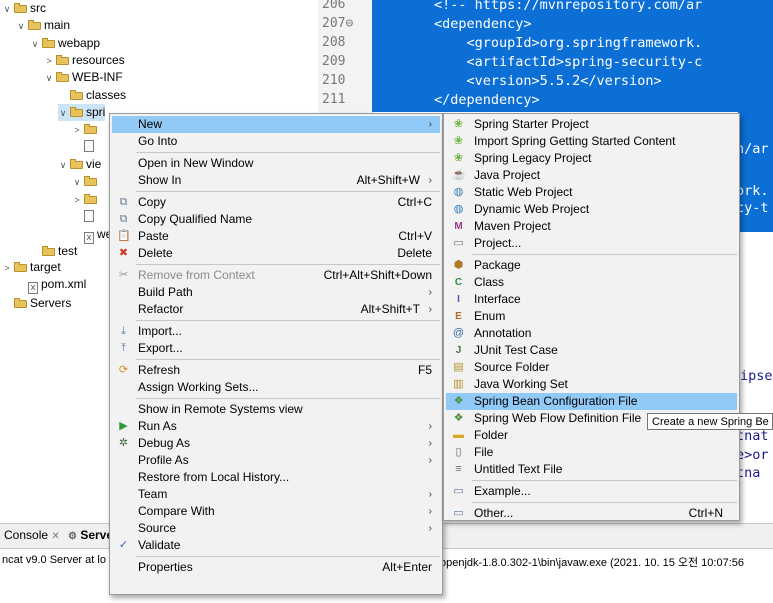  What do you see at coordinates (591, 175) in the screenshot?
I see `submenu-item-java-project: ☕ Java Project` at bounding box center [591, 175].